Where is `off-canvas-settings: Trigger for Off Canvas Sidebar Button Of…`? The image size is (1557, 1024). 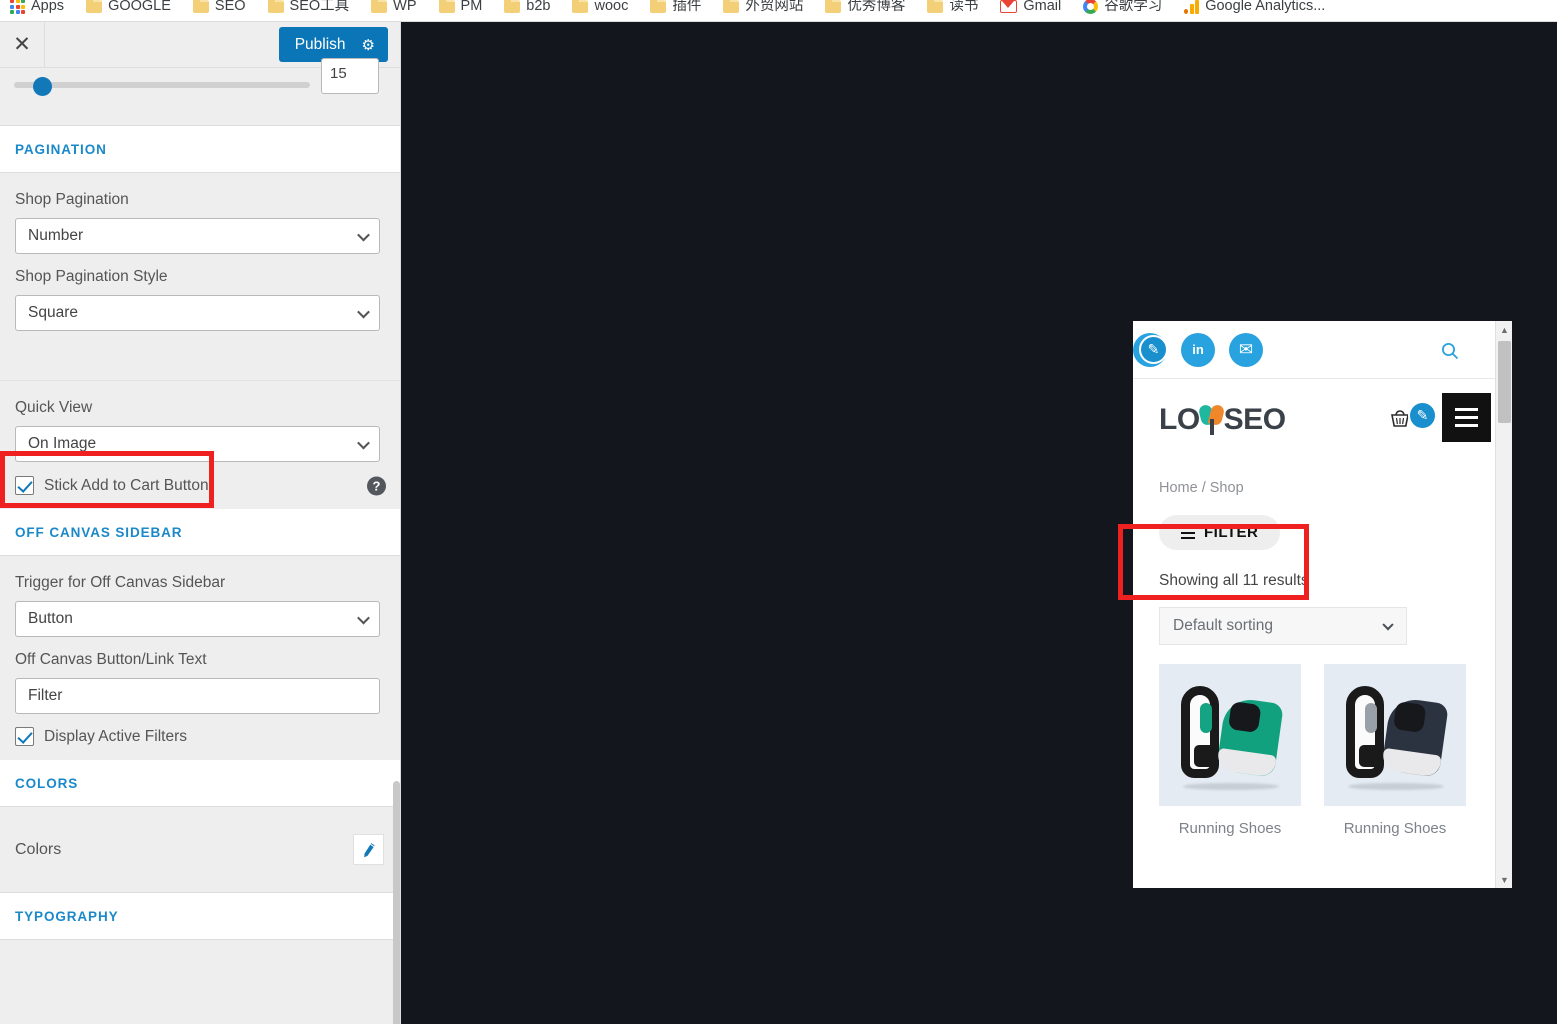
off-canvas-settings: Trigger for Off Canvas Sidebar Button Of… is located at coordinates (200, 658).